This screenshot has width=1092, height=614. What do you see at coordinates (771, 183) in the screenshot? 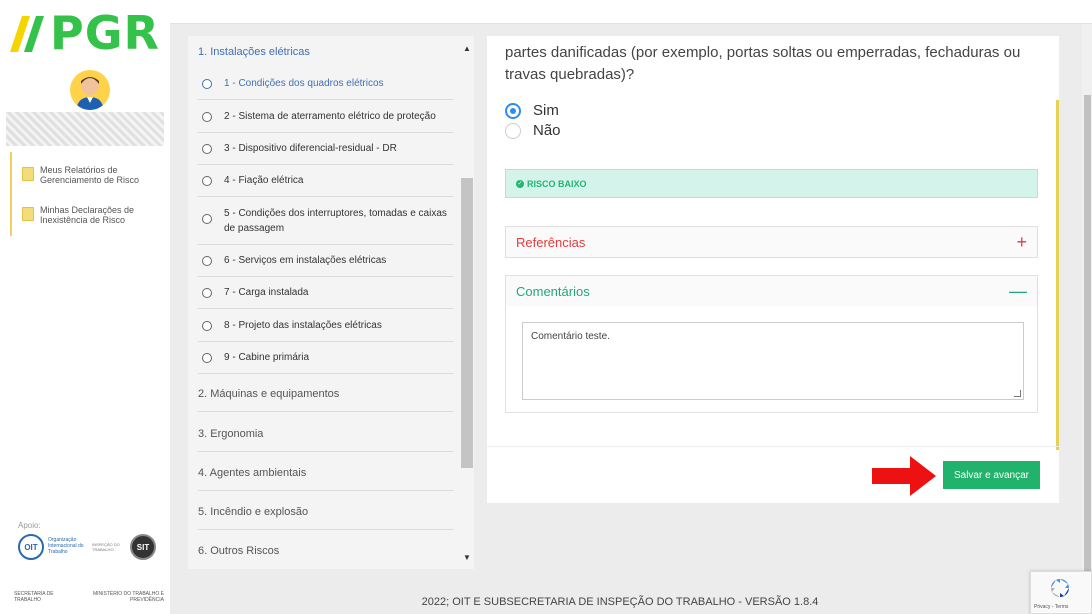
I see `risk-level-badge: ✓ RISCO BAIXO` at bounding box center [771, 183].